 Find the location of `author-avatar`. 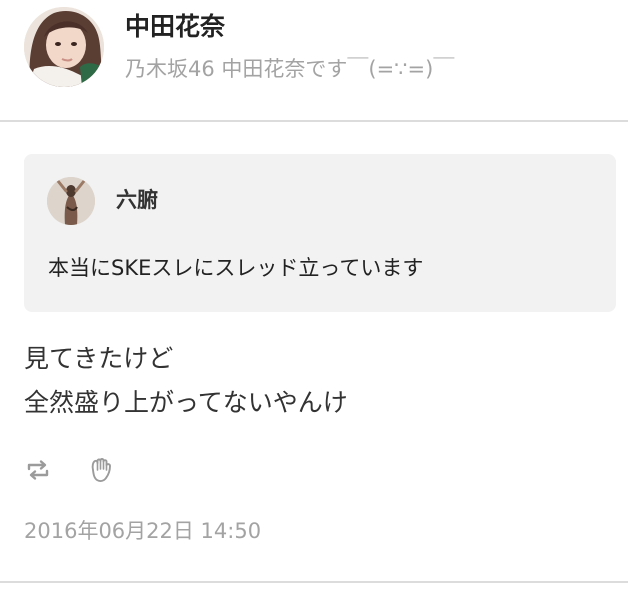

author-avatar is located at coordinates (64, 47).